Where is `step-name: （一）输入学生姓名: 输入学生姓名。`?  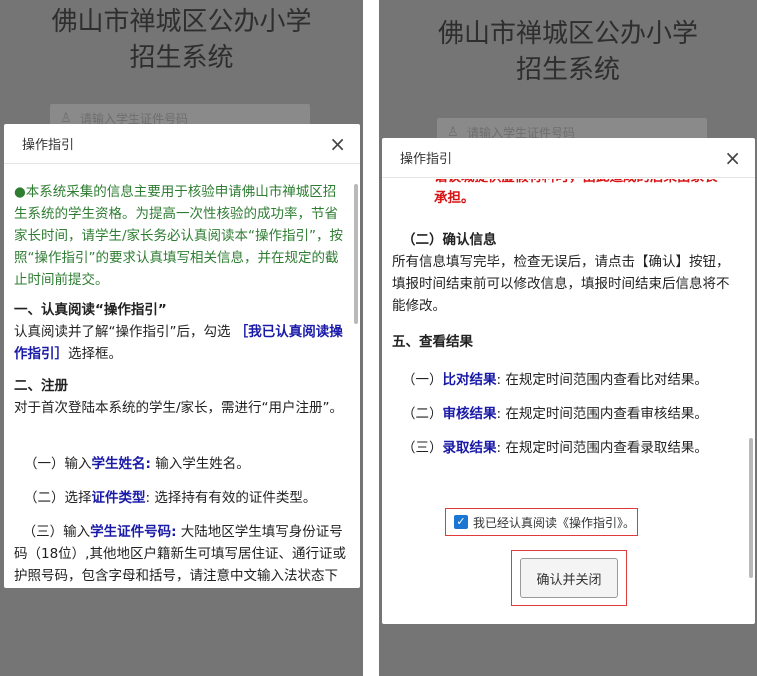 step-name: （一）输入学生姓名: 输入学生姓名。 is located at coordinates (137, 464).